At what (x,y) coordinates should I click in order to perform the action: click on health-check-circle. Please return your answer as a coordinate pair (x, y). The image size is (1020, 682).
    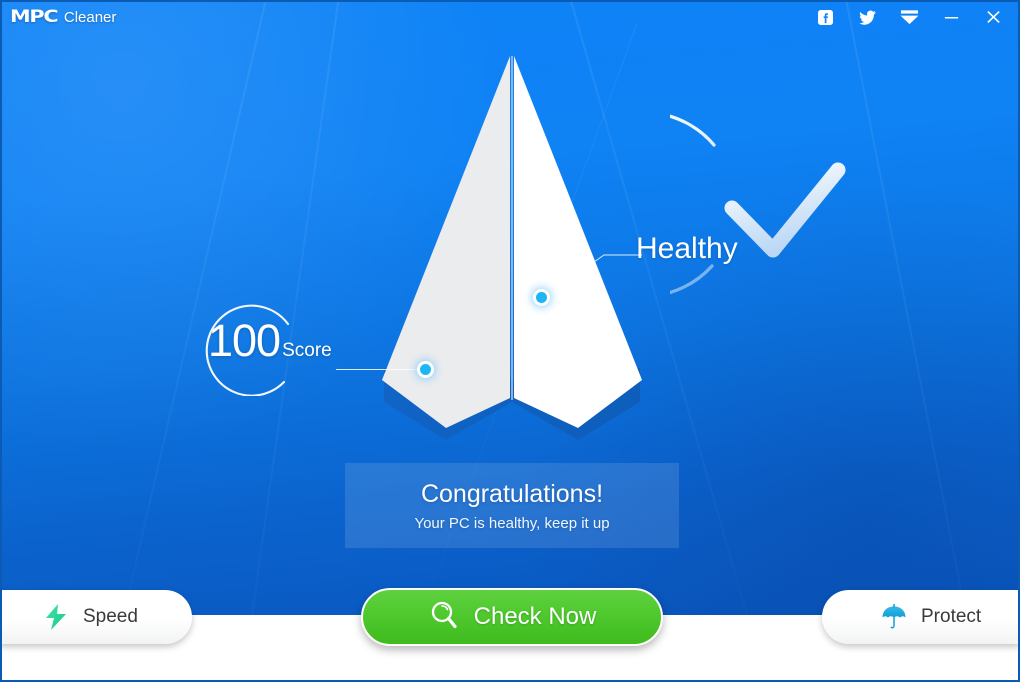
    Looking at the image, I should click on (778, 206).